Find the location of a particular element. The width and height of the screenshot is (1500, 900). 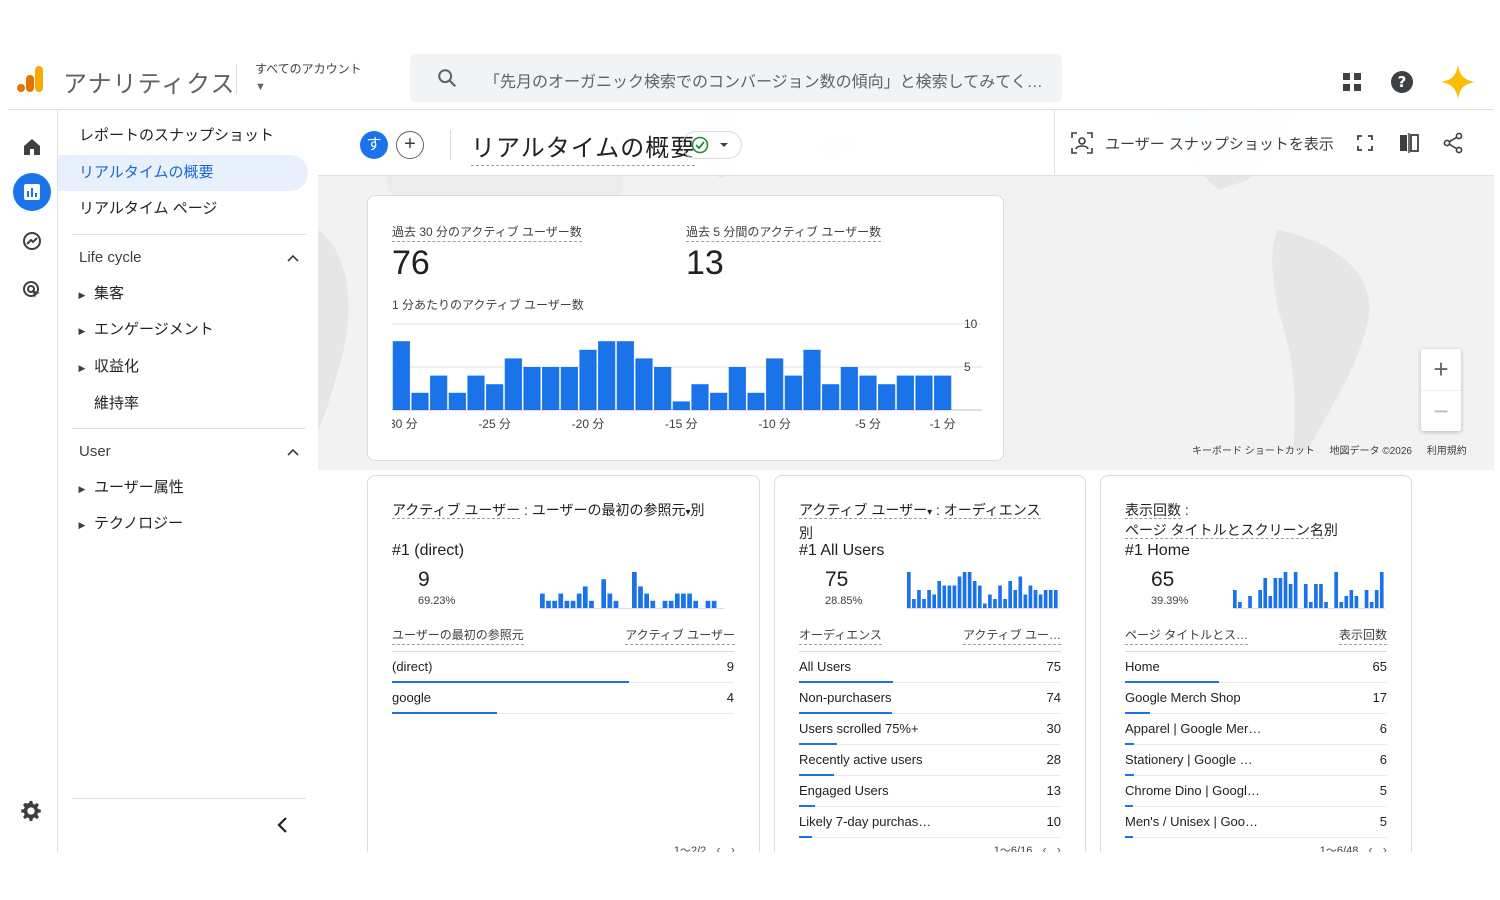

add-comparison-button: + is located at coordinates (410, 145).